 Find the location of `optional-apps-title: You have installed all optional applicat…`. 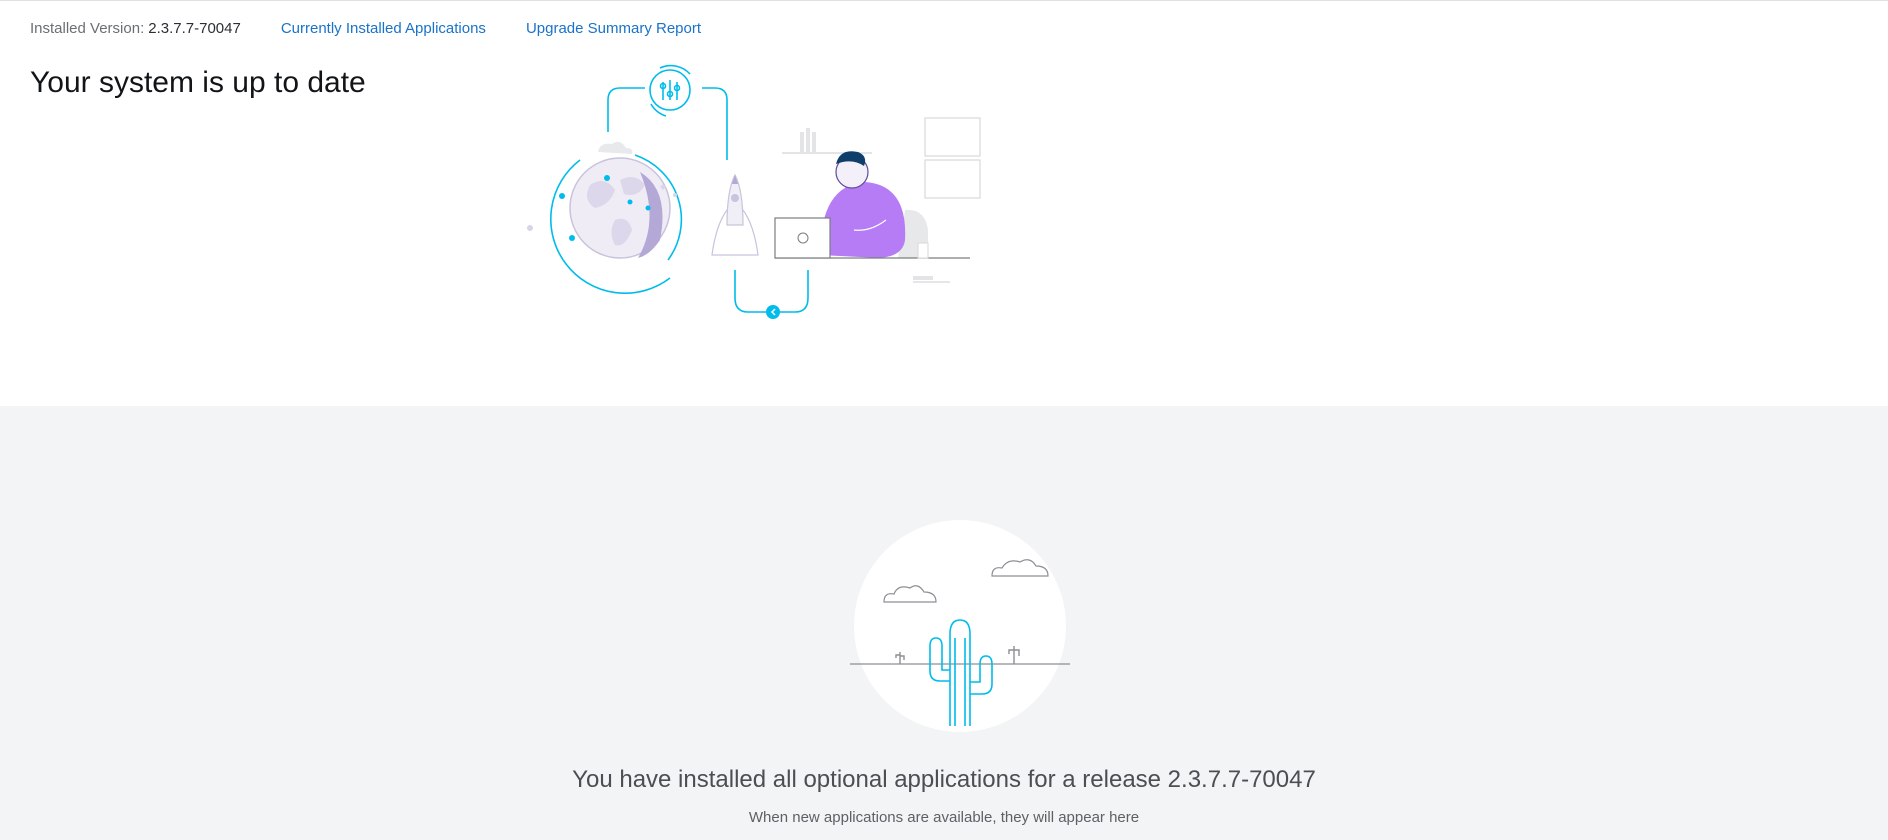

optional-apps-title: You have installed all optional applicat… is located at coordinates (944, 779).